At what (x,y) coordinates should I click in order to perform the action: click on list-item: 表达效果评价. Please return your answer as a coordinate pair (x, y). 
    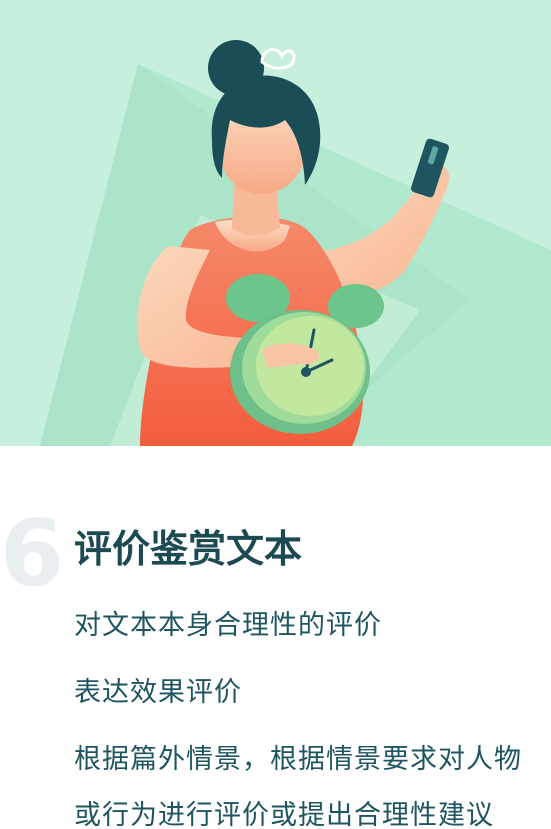
    Looking at the image, I should click on (158, 692).